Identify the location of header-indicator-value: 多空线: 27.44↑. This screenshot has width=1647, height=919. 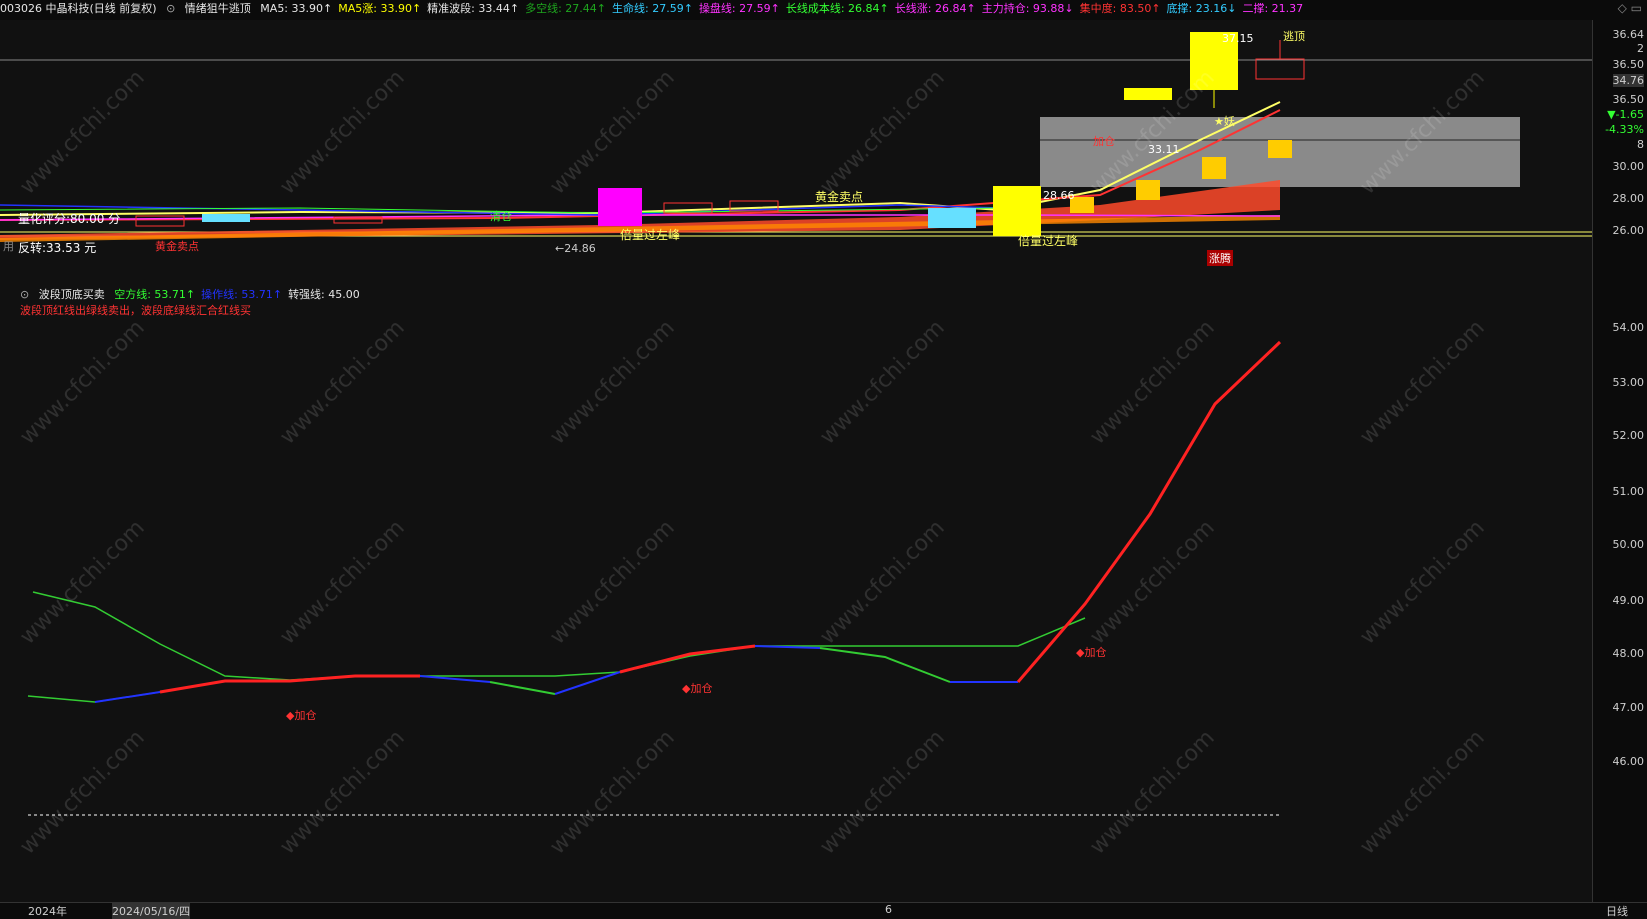
(566, 8).